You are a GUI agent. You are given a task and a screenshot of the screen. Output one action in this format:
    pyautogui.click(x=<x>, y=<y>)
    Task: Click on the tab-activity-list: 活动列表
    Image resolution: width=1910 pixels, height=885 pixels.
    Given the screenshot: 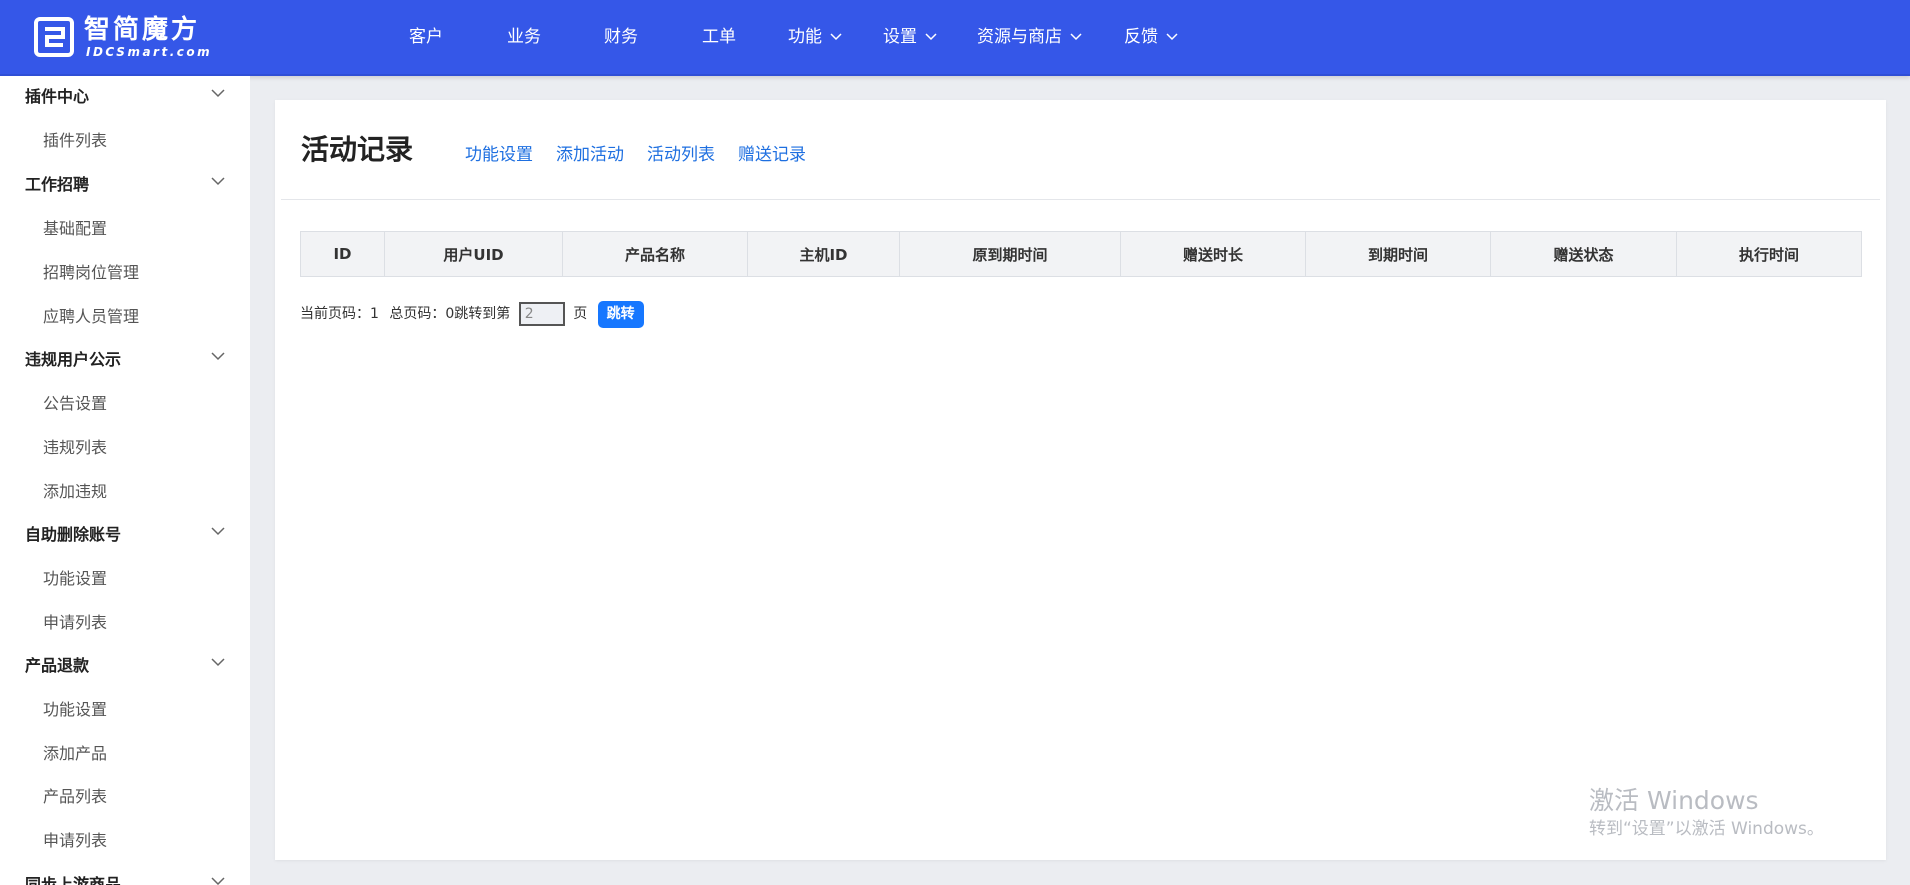 What is the action you would take?
    pyautogui.click(x=681, y=152)
    